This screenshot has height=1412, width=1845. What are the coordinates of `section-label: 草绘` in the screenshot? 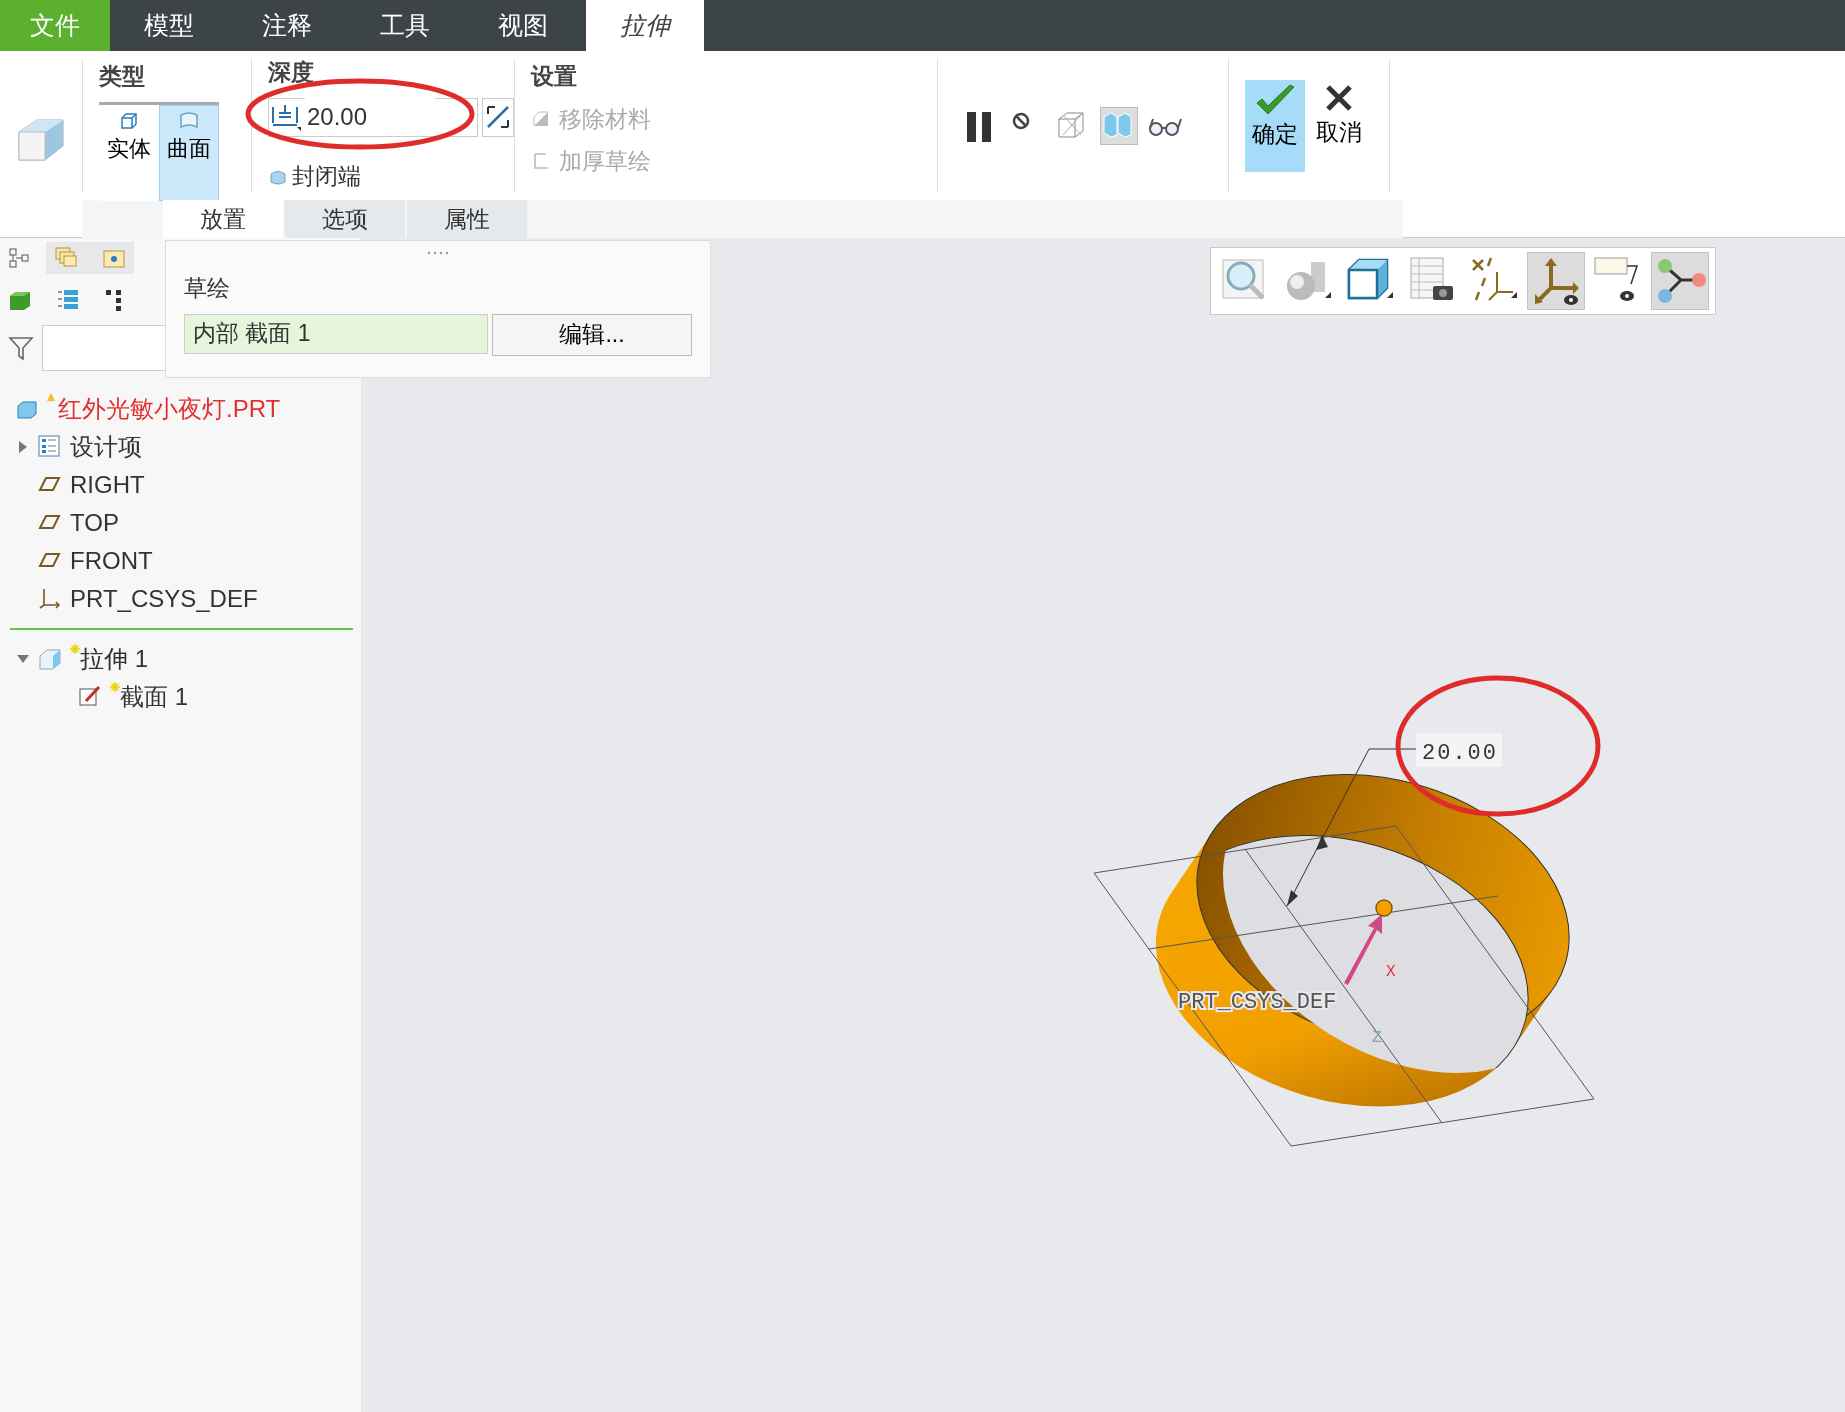 It's located at (207, 288).